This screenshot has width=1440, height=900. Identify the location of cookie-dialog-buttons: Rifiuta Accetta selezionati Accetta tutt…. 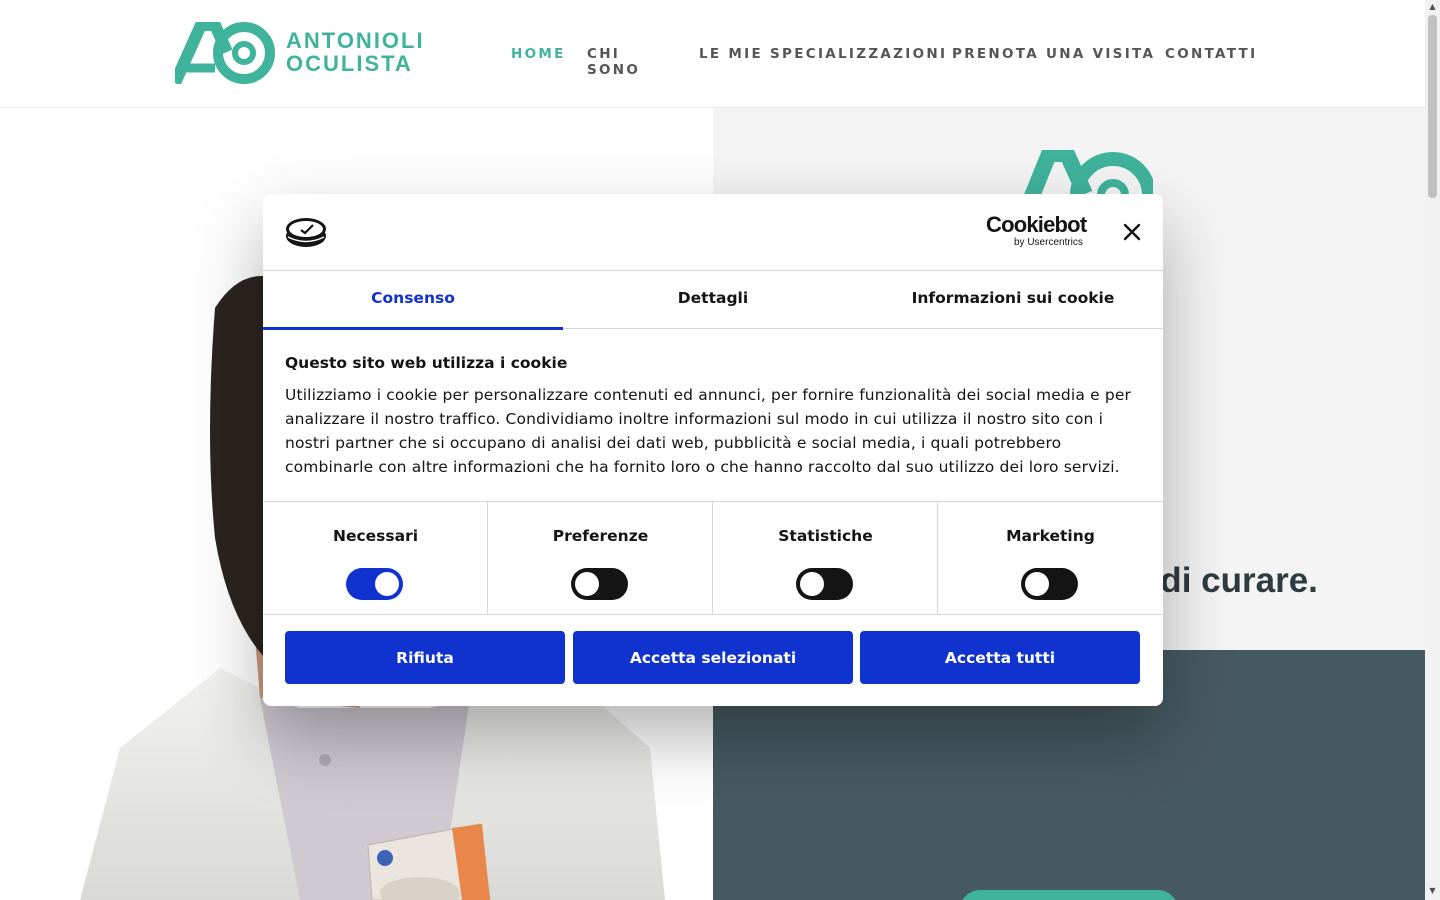
(713, 657).